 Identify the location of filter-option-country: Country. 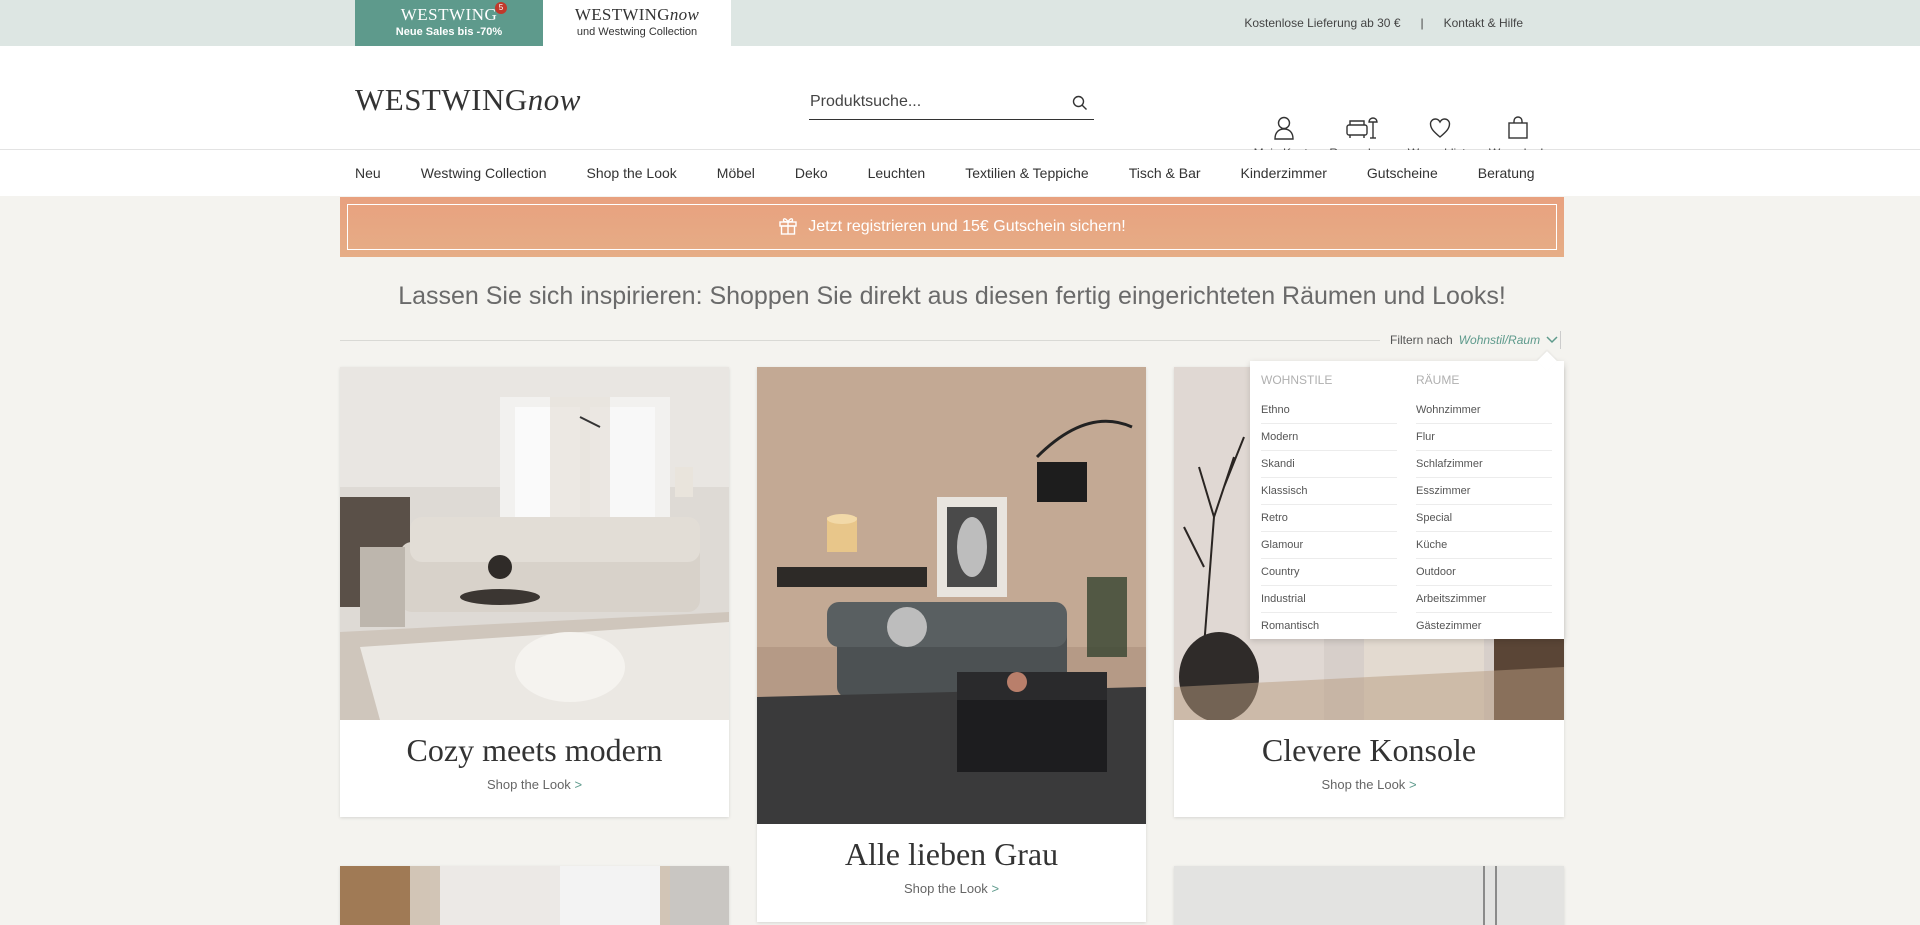
(1329, 572).